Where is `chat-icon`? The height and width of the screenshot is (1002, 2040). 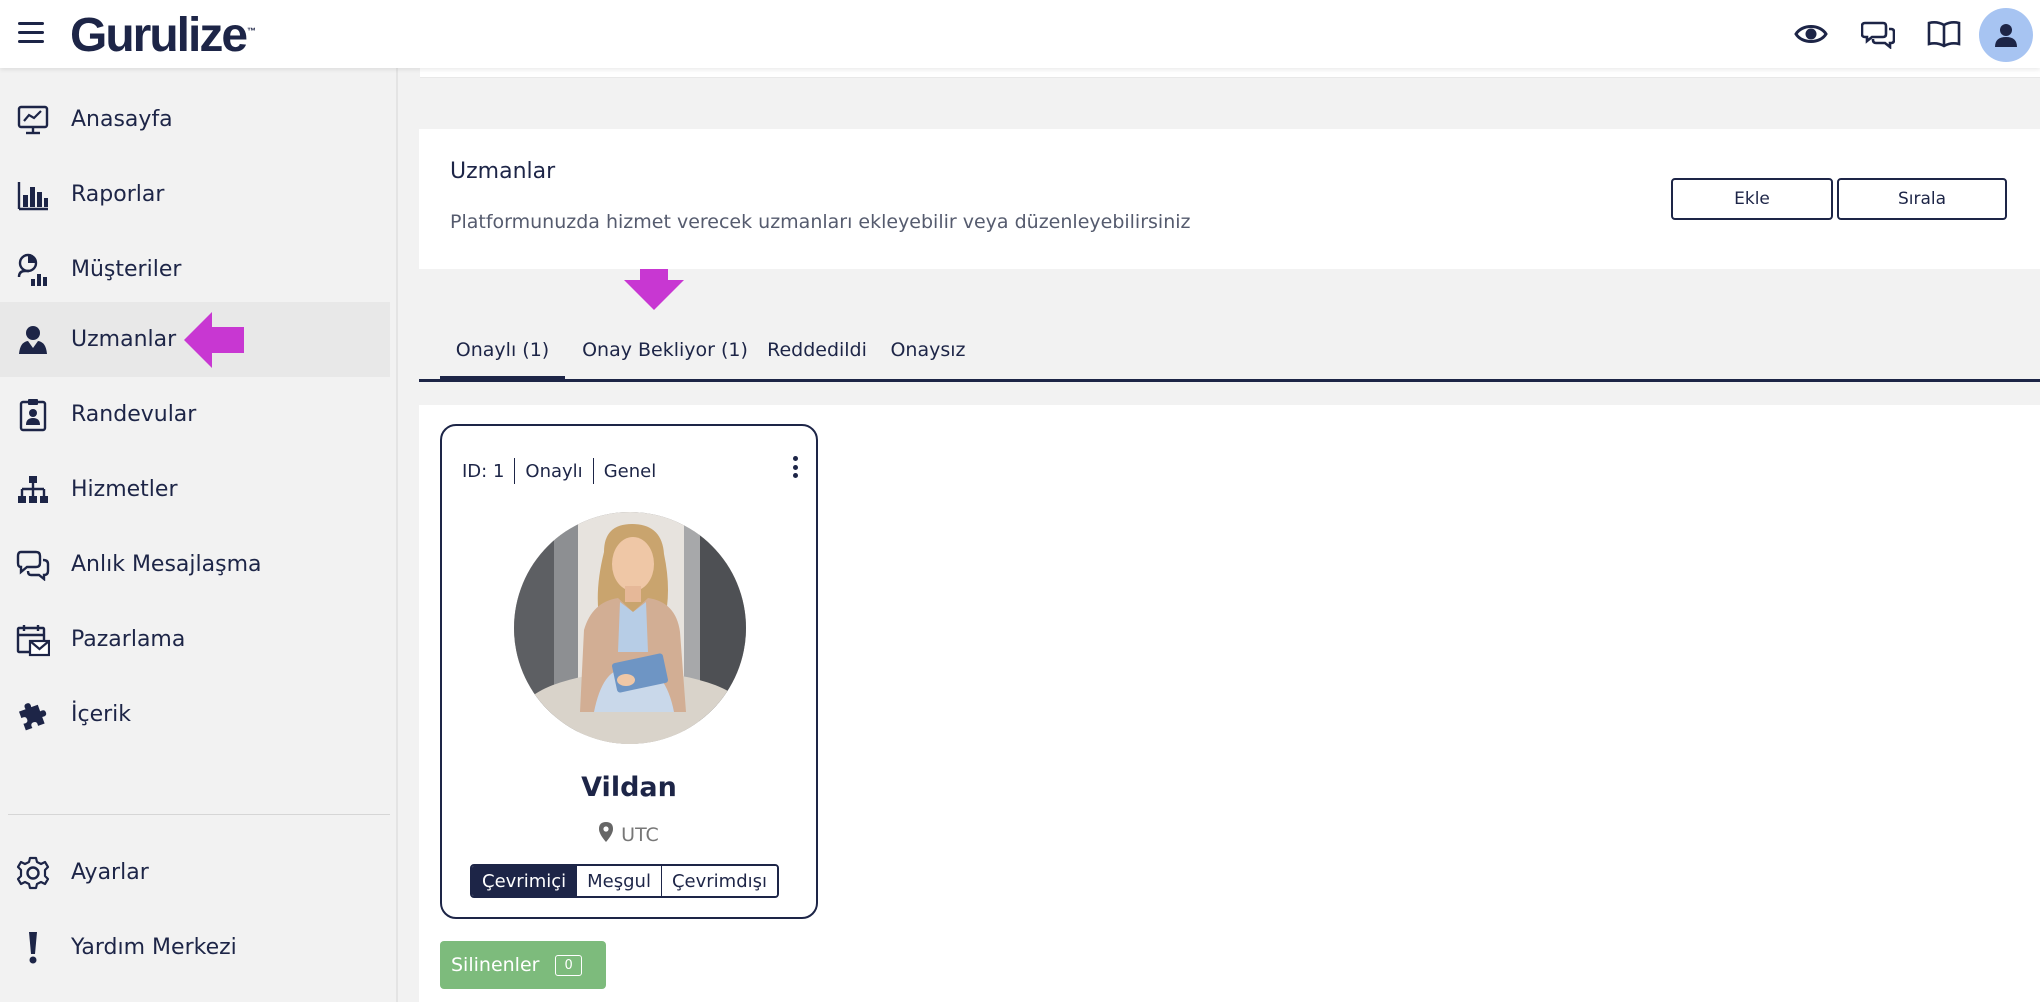 chat-icon is located at coordinates (33, 565).